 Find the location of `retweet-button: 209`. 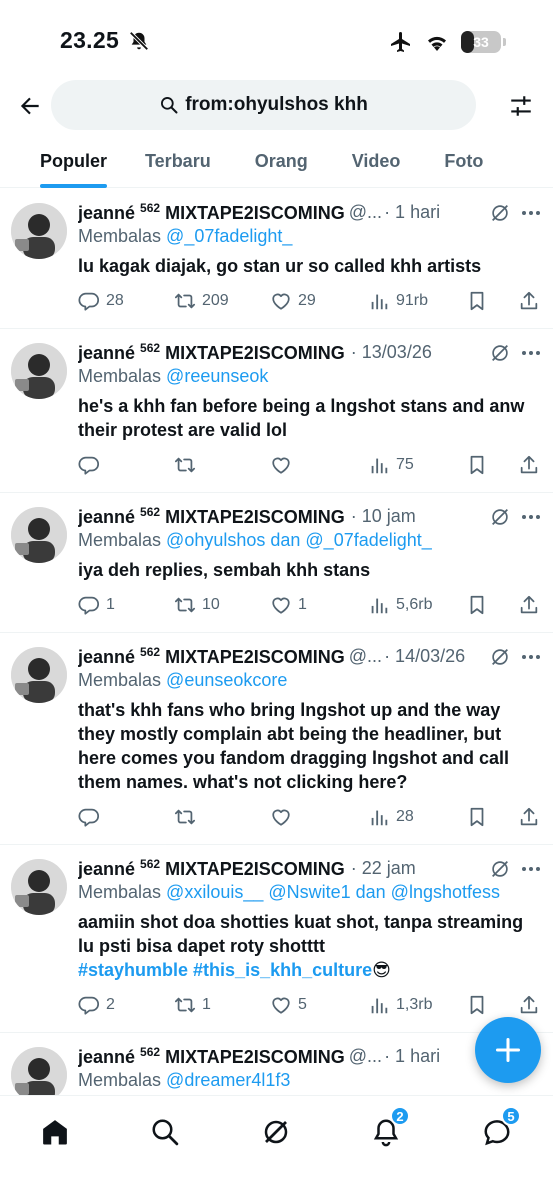

retweet-button: 209 is located at coordinates (201, 301).